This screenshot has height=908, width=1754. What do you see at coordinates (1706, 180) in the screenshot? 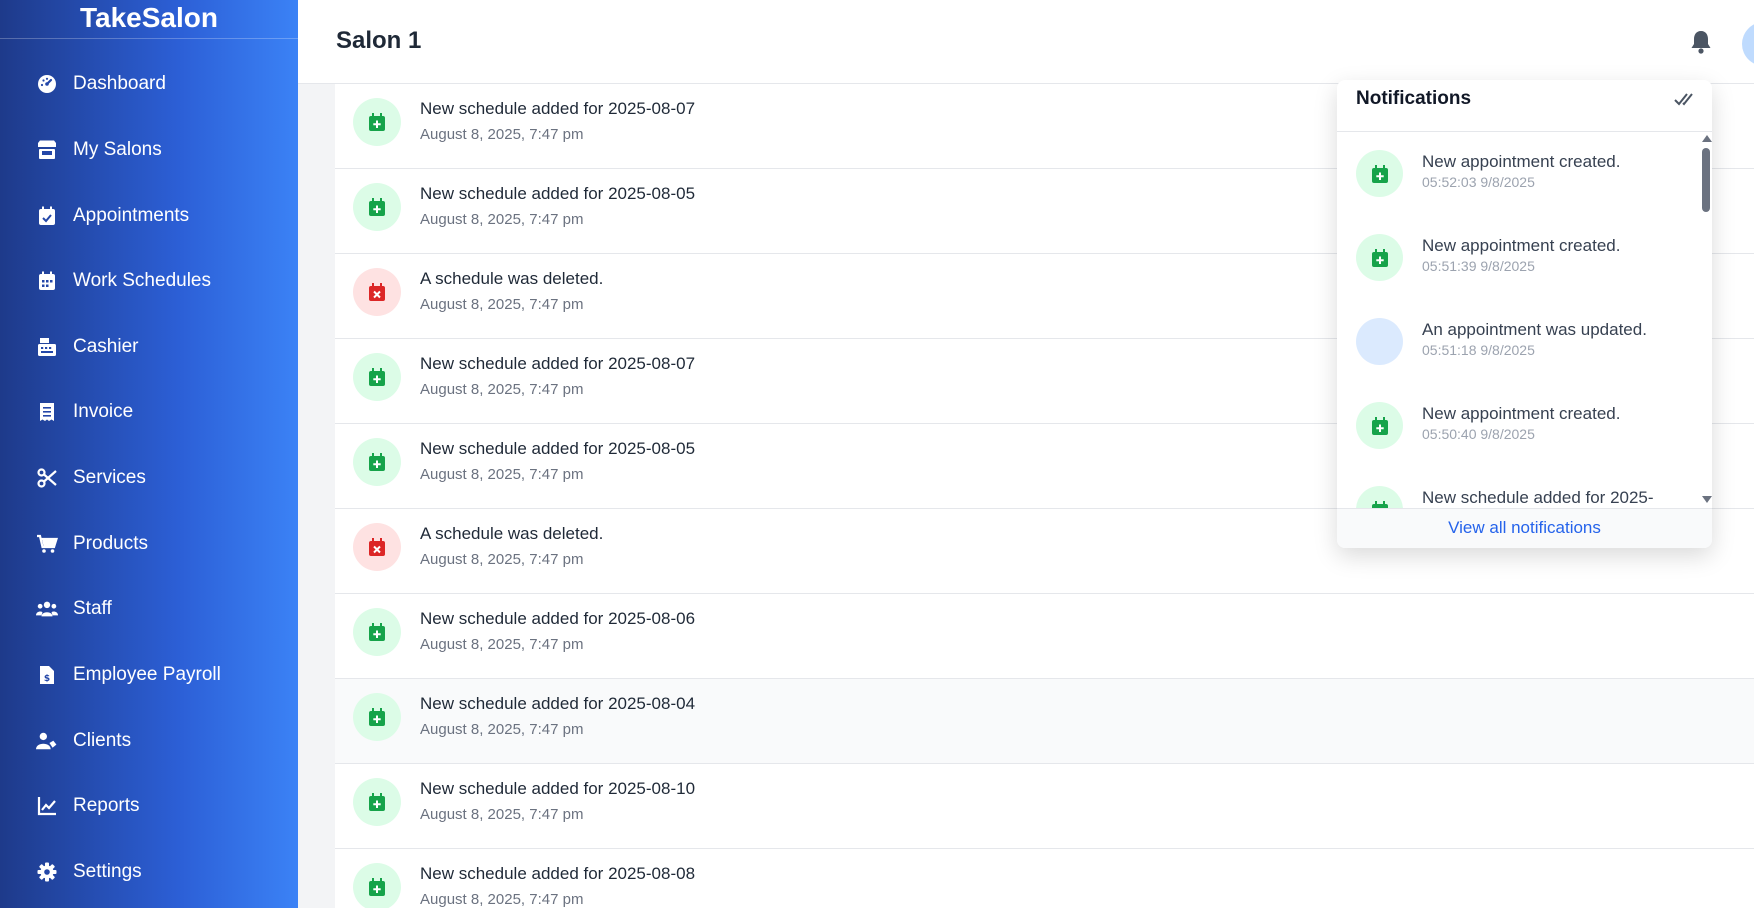
I see `scrollbar-thumb` at bounding box center [1706, 180].